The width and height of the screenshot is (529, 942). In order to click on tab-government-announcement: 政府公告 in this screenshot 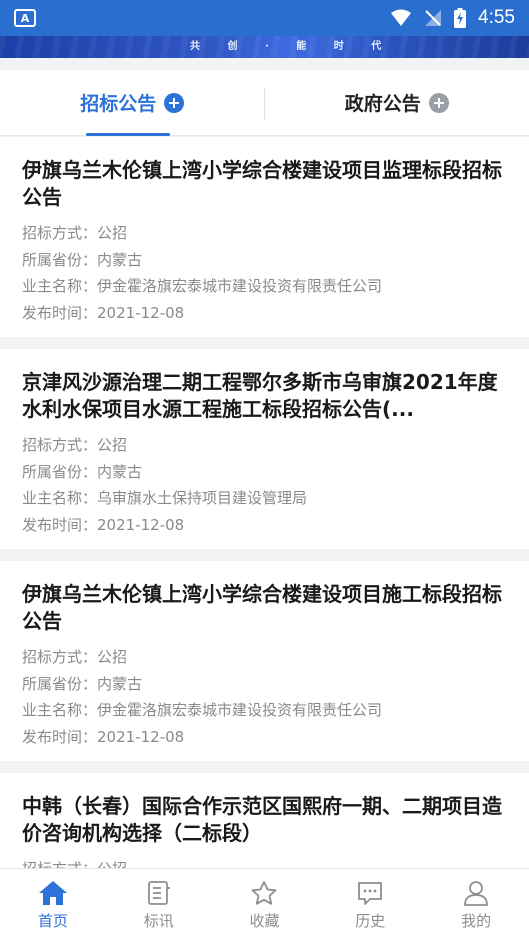, I will do `click(397, 102)`.